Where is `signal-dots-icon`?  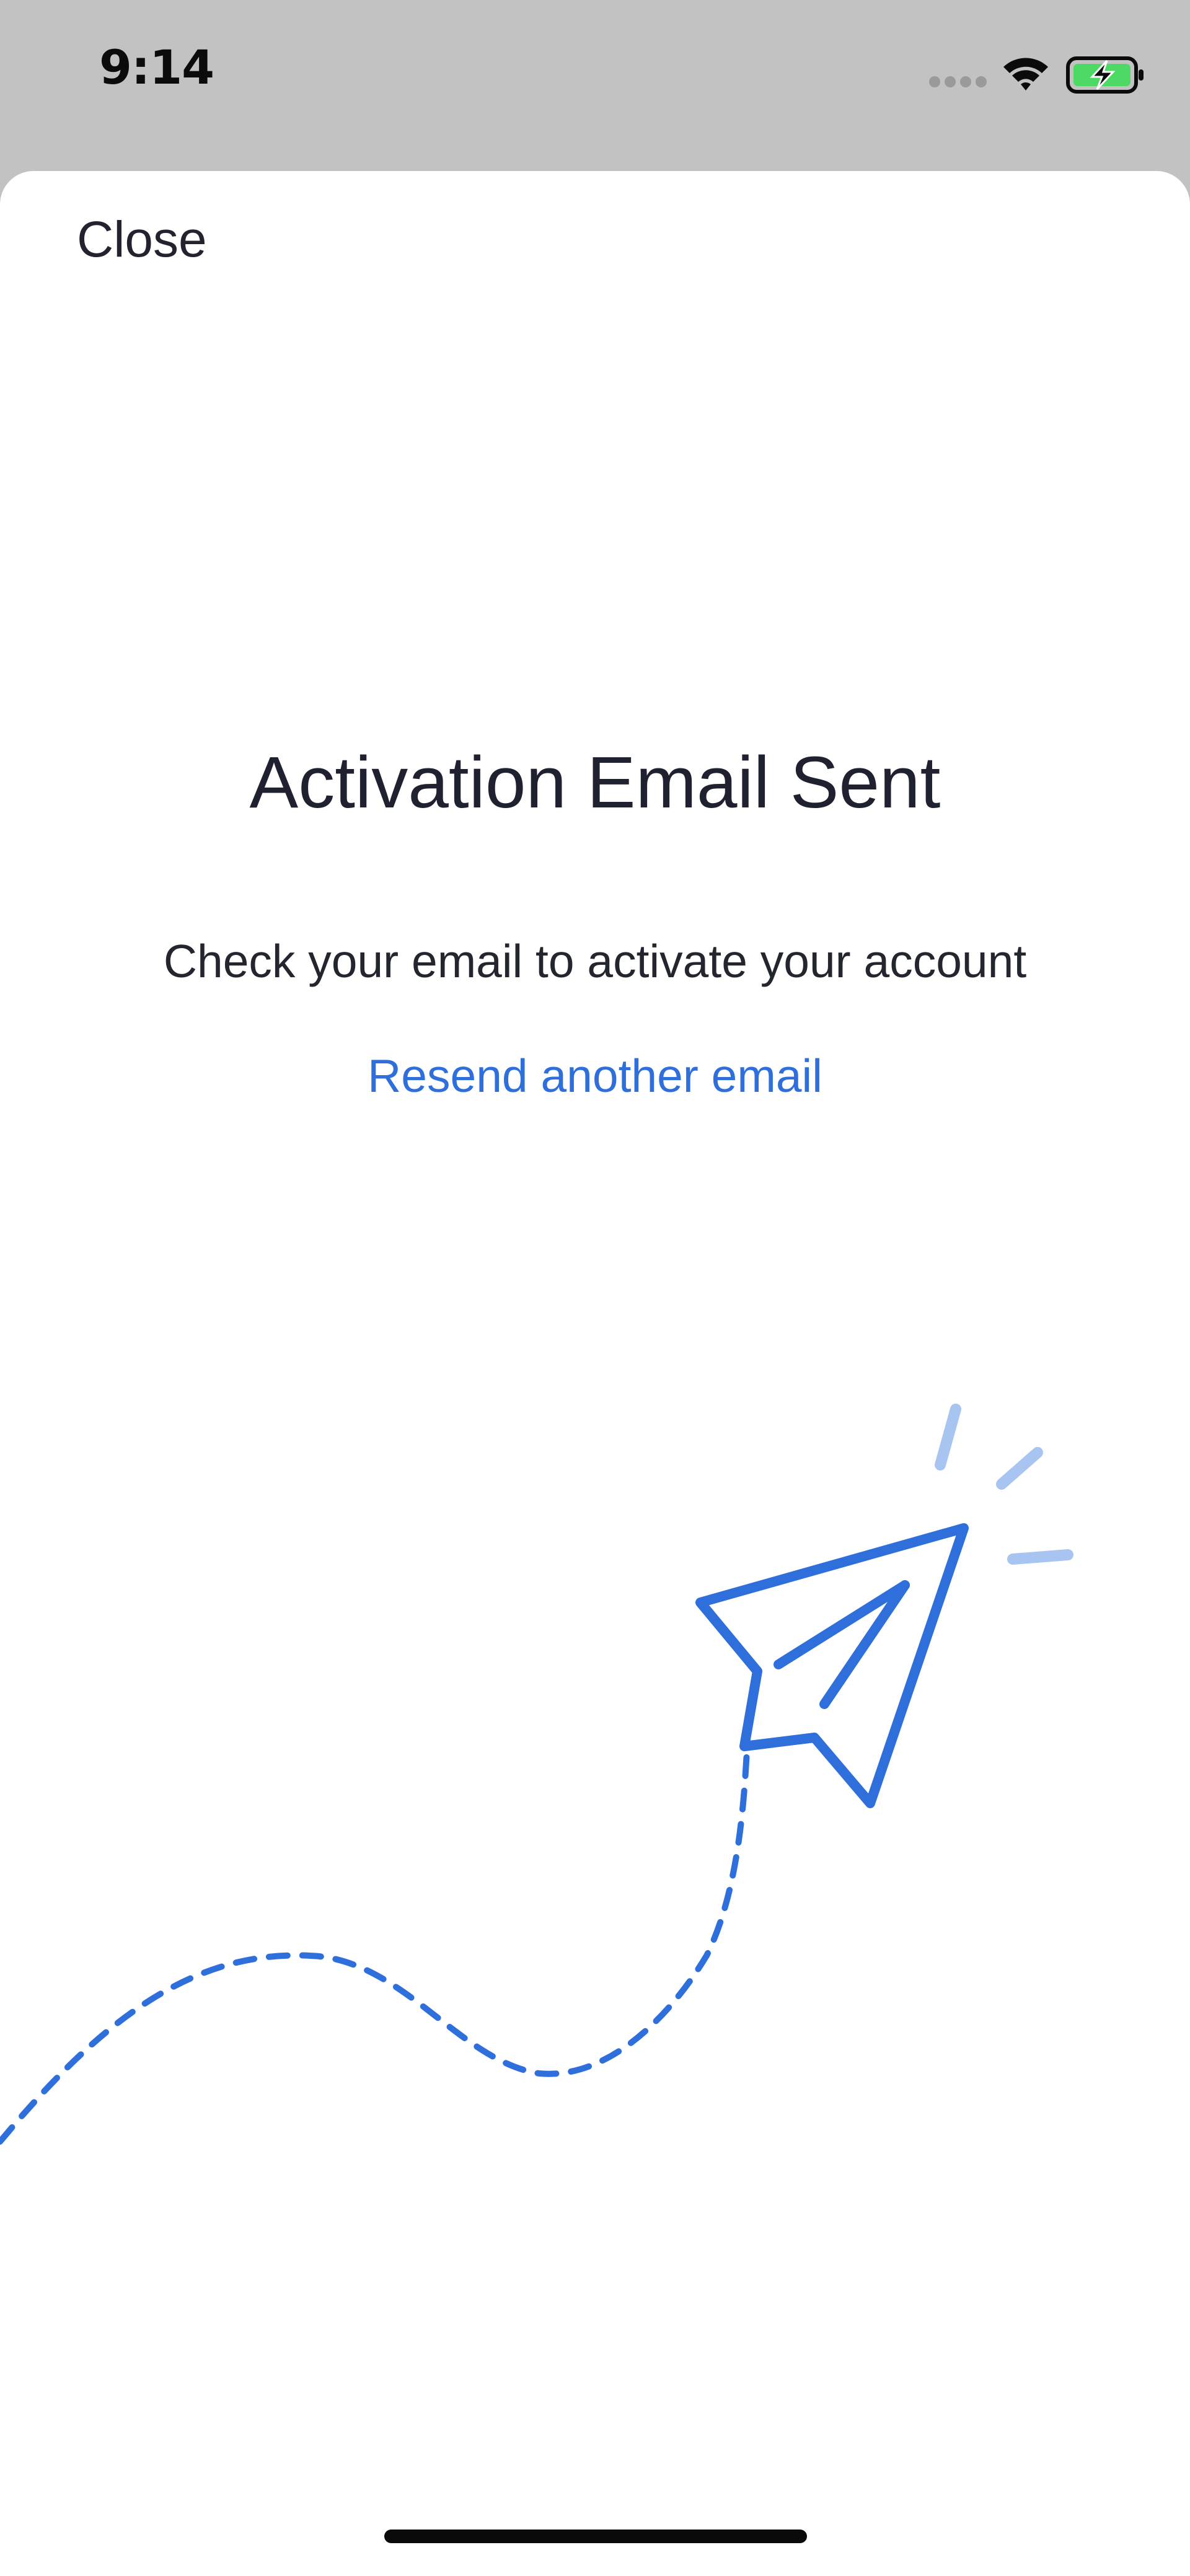
signal-dots-icon is located at coordinates (958, 81).